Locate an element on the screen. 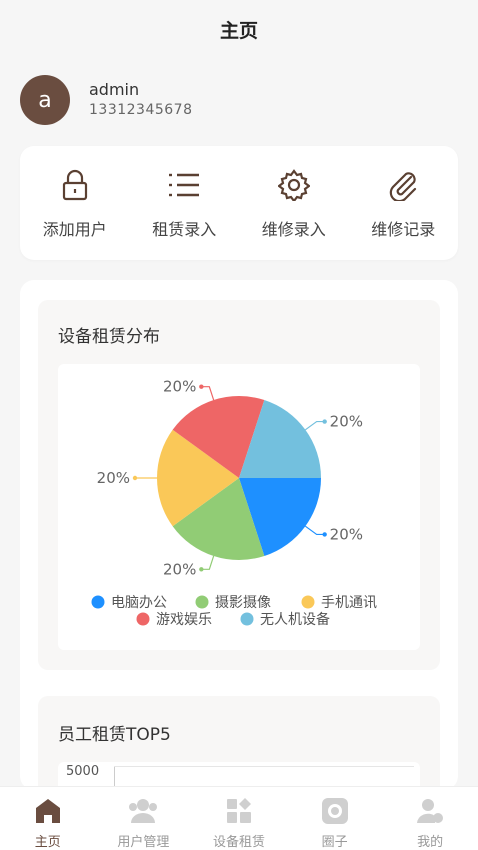  avatar: a is located at coordinates (45, 100).